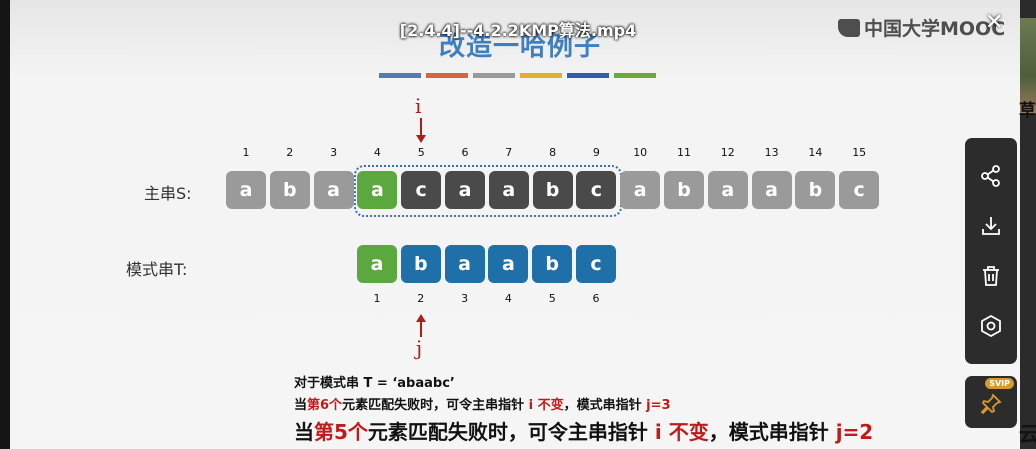 The width and height of the screenshot is (1036, 449). I want to click on caption-pattern: 对于模式串 T = ‘abaabc’, so click(374, 383).